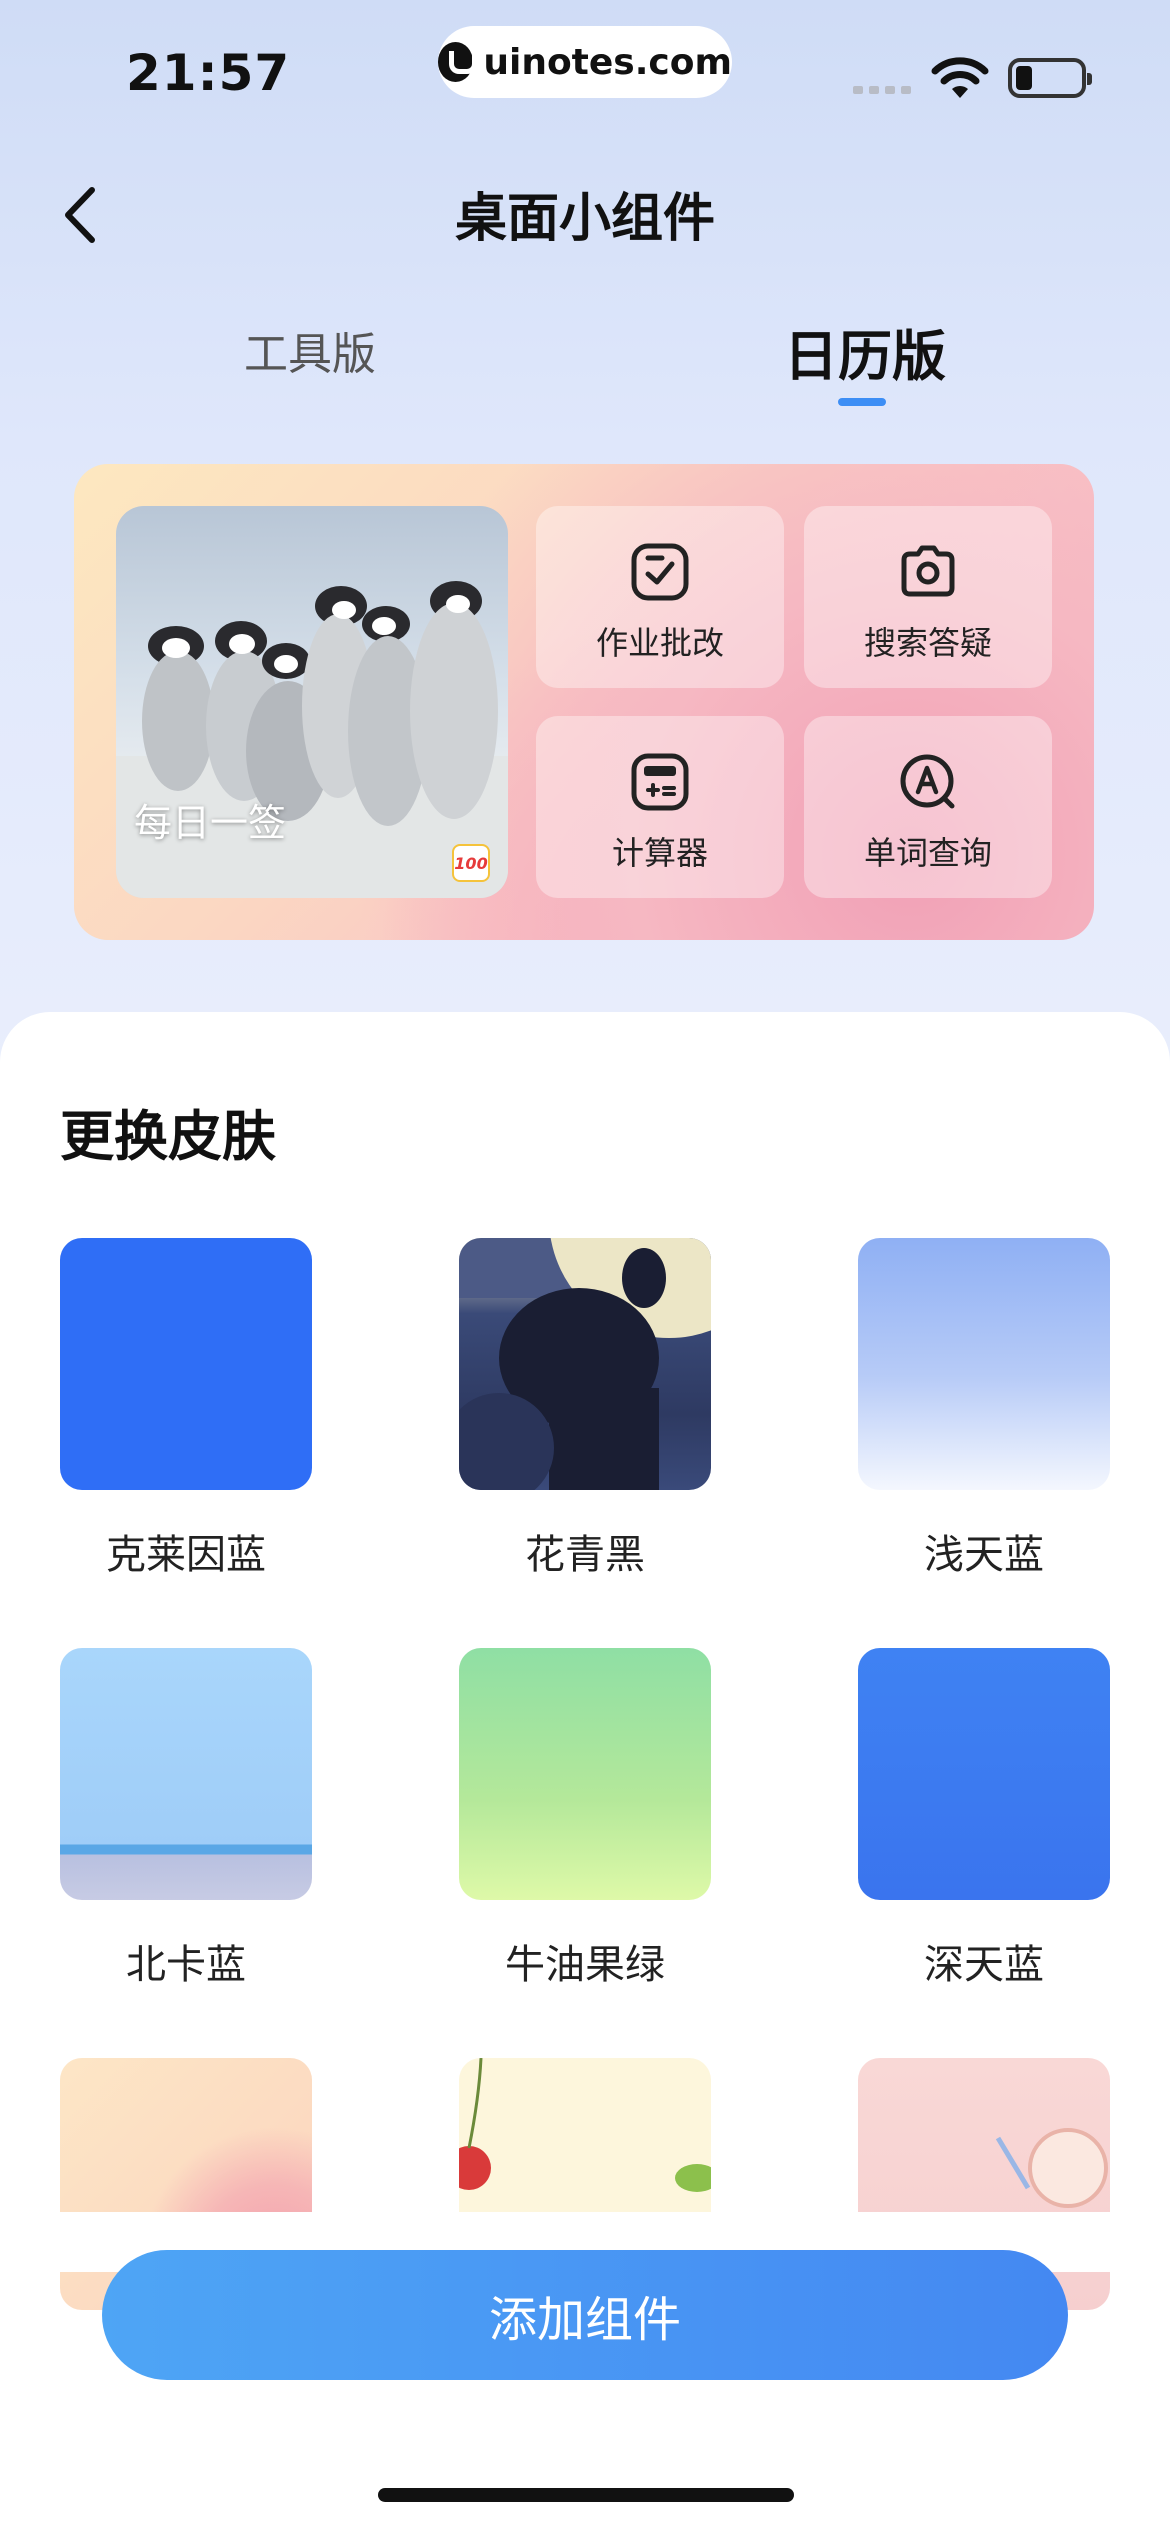 The image size is (1170, 2532). I want to click on status-bar: 21:57 uinotes.com, so click(585, 65).